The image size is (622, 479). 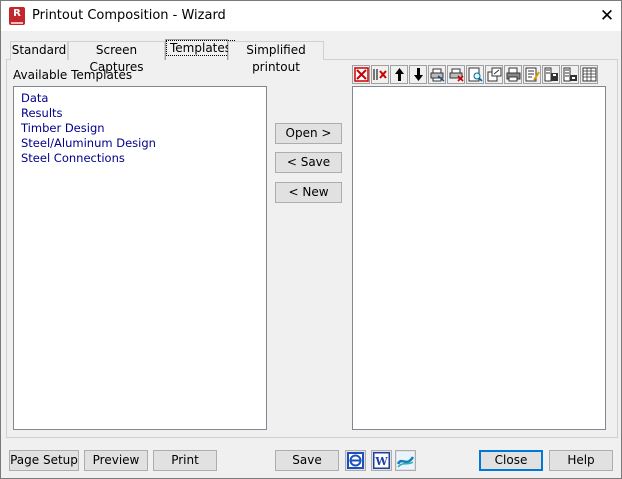 What do you see at coordinates (85, 98) in the screenshot?
I see `template-item-data: Data` at bounding box center [85, 98].